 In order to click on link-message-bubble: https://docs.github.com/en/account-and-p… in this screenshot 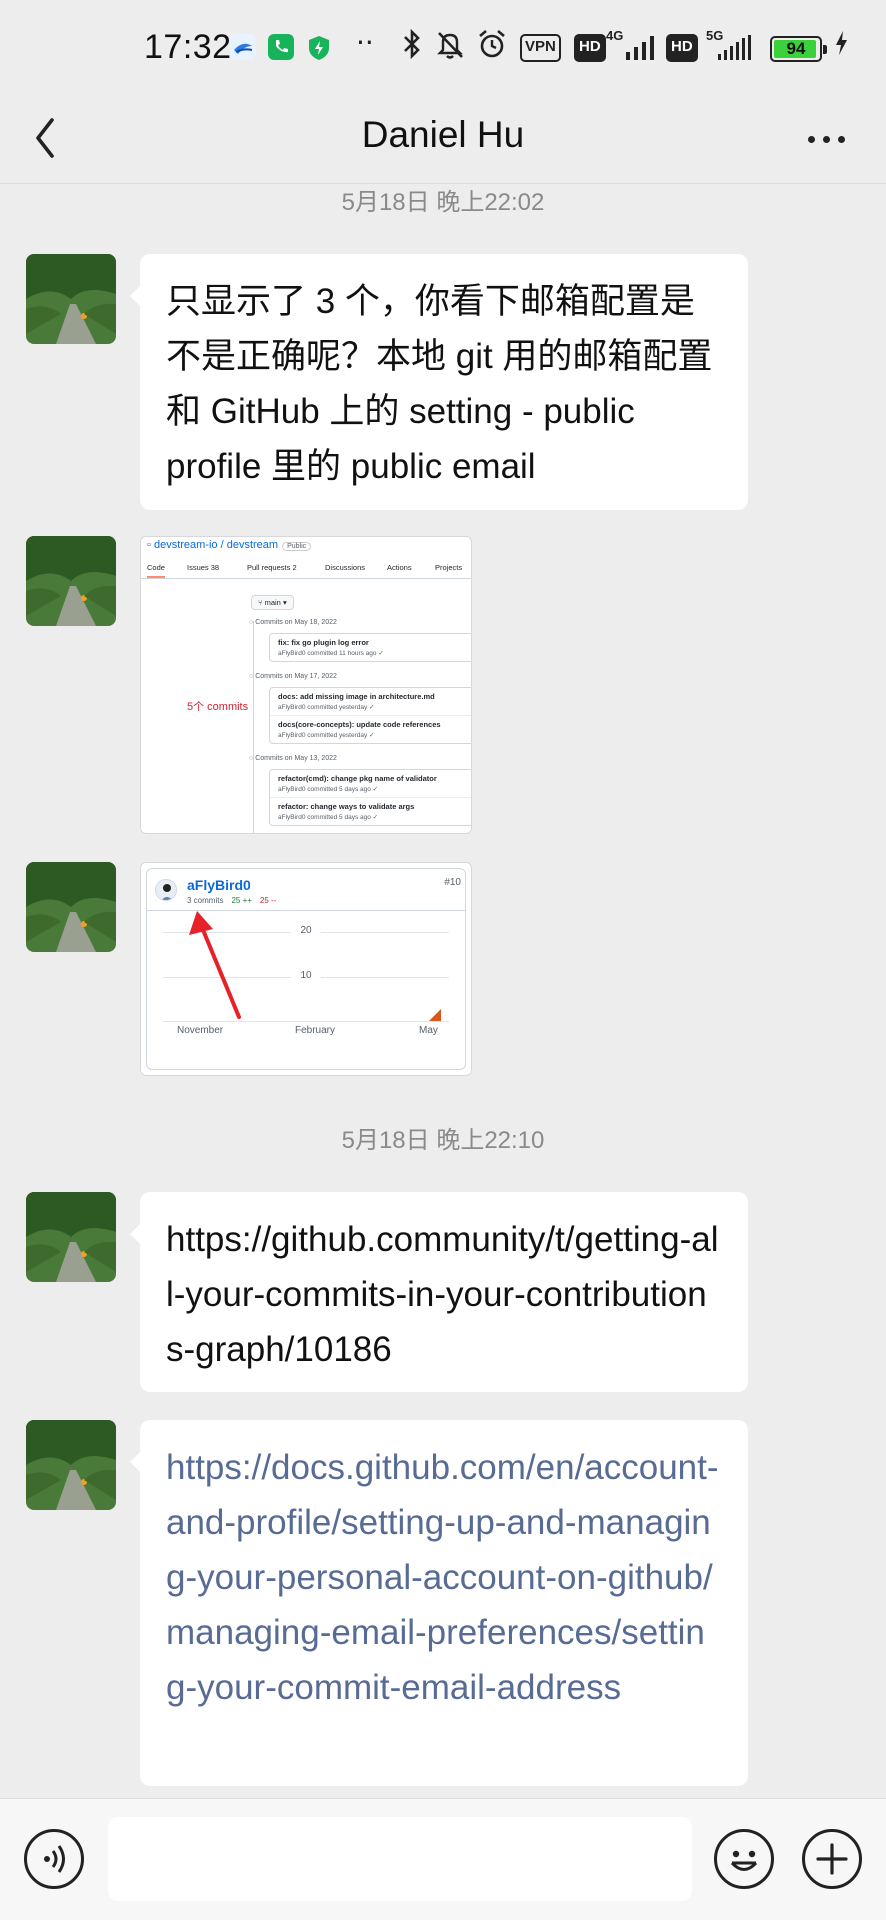, I will do `click(439, 1603)`.